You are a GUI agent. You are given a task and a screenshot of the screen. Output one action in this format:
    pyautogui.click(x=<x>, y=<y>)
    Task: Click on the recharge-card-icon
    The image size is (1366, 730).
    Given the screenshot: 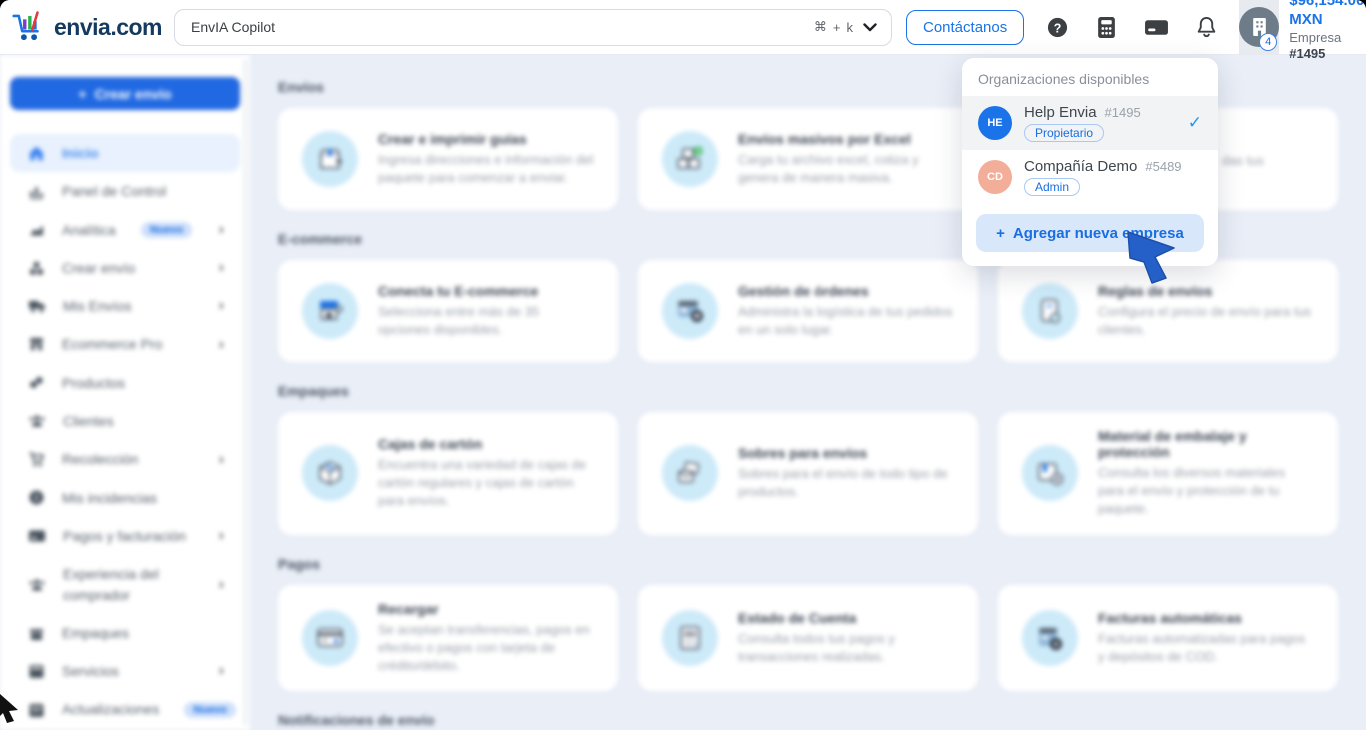 What is the action you would take?
    pyautogui.click(x=330, y=637)
    